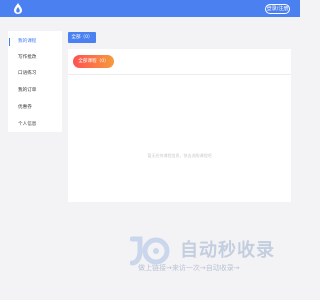 Image resolution: width=320 pixels, height=300 pixels. Describe the element at coordinates (93, 61) in the screenshot. I see `filter-all-courses-button: 全部课程（0）` at that location.